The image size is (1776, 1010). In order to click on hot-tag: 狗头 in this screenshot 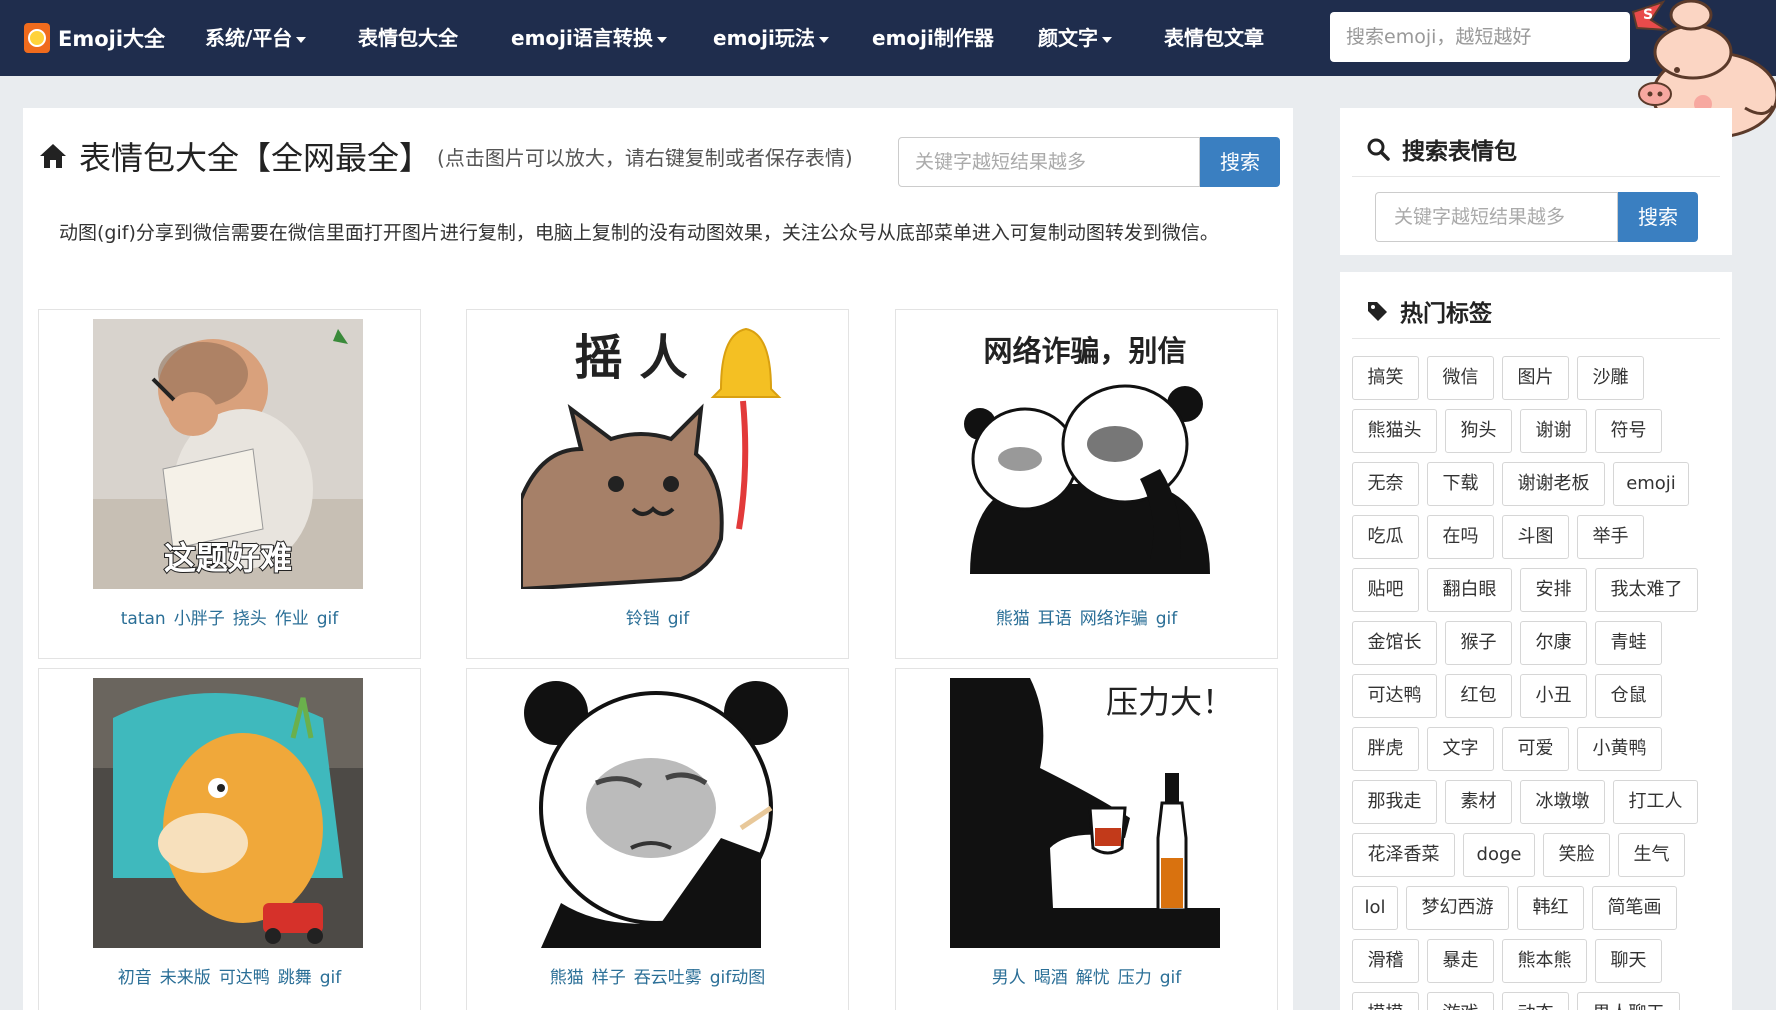, I will do `click(1478, 431)`.